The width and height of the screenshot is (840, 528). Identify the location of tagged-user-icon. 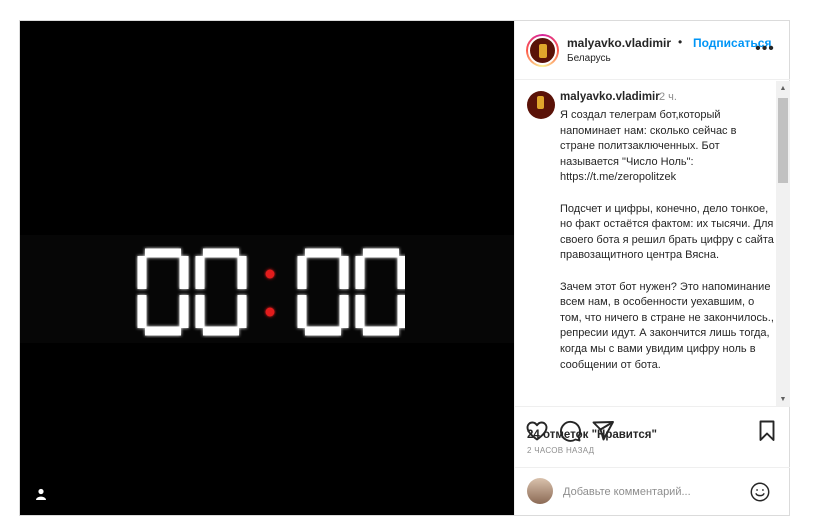
(41, 494).